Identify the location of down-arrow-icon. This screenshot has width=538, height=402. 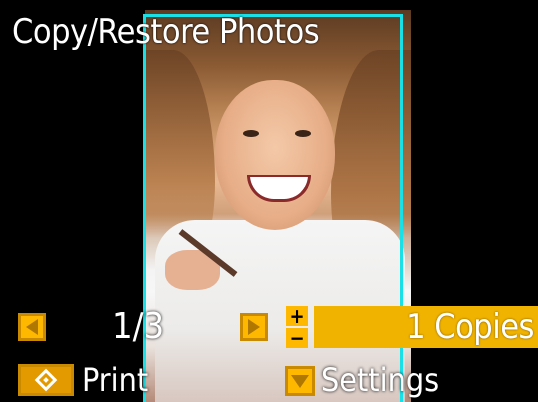
(300, 381).